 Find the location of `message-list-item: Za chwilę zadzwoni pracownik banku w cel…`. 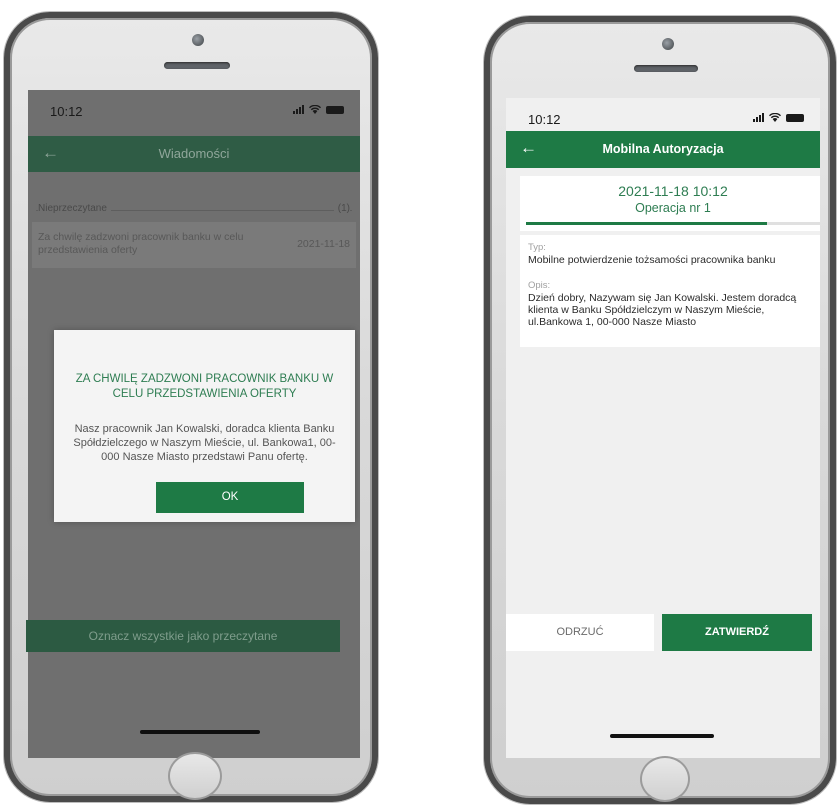

message-list-item: Za chwilę zadzwoni pracownik banku w cel… is located at coordinates (194, 245).